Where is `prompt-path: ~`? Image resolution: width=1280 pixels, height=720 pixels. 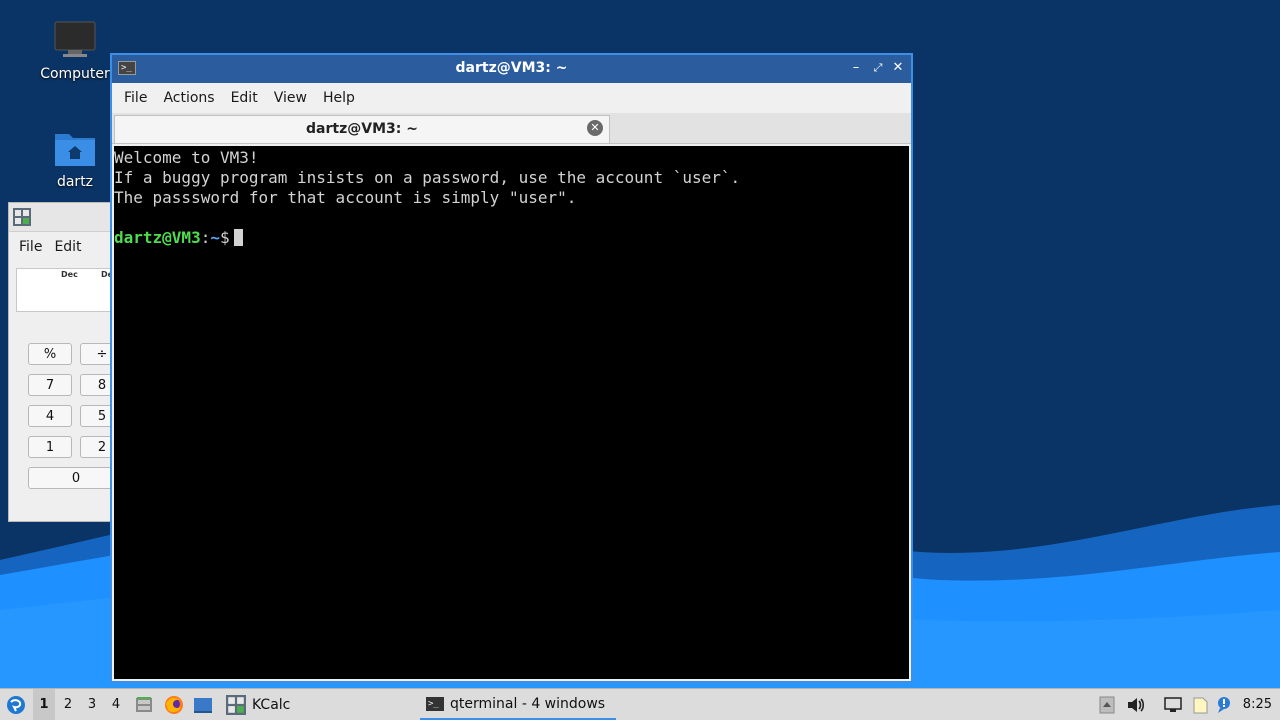 prompt-path: ~ is located at coordinates (215, 237).